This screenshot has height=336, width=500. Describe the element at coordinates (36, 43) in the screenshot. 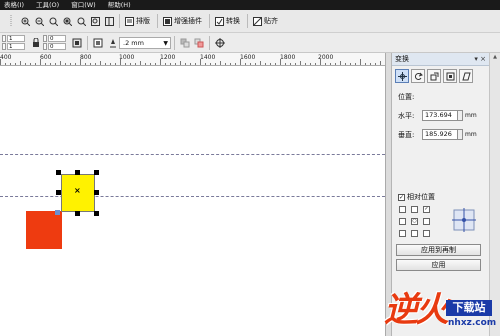

I see `lock-ratio-icon` at that location.